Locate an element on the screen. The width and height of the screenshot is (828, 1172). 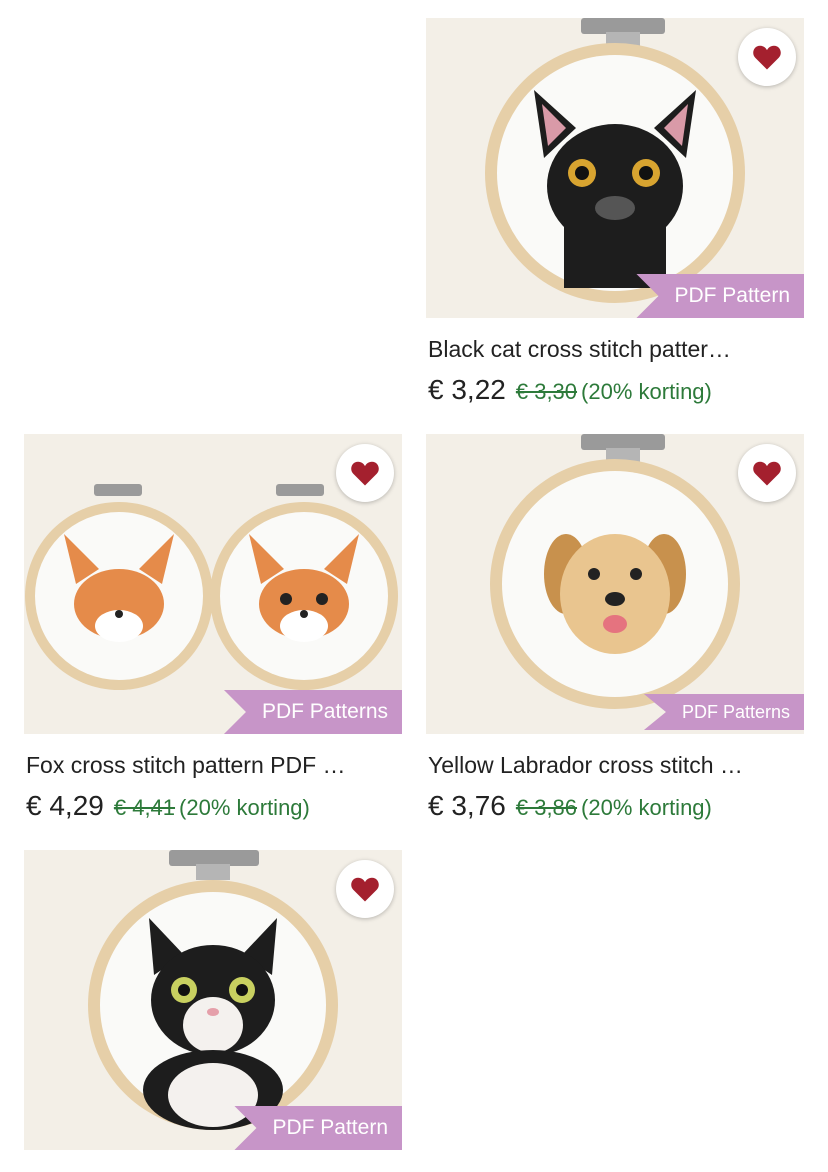
listing-price-row: € 3,22 € 3,30 (20% korting) is located at coordinates (616, 390).